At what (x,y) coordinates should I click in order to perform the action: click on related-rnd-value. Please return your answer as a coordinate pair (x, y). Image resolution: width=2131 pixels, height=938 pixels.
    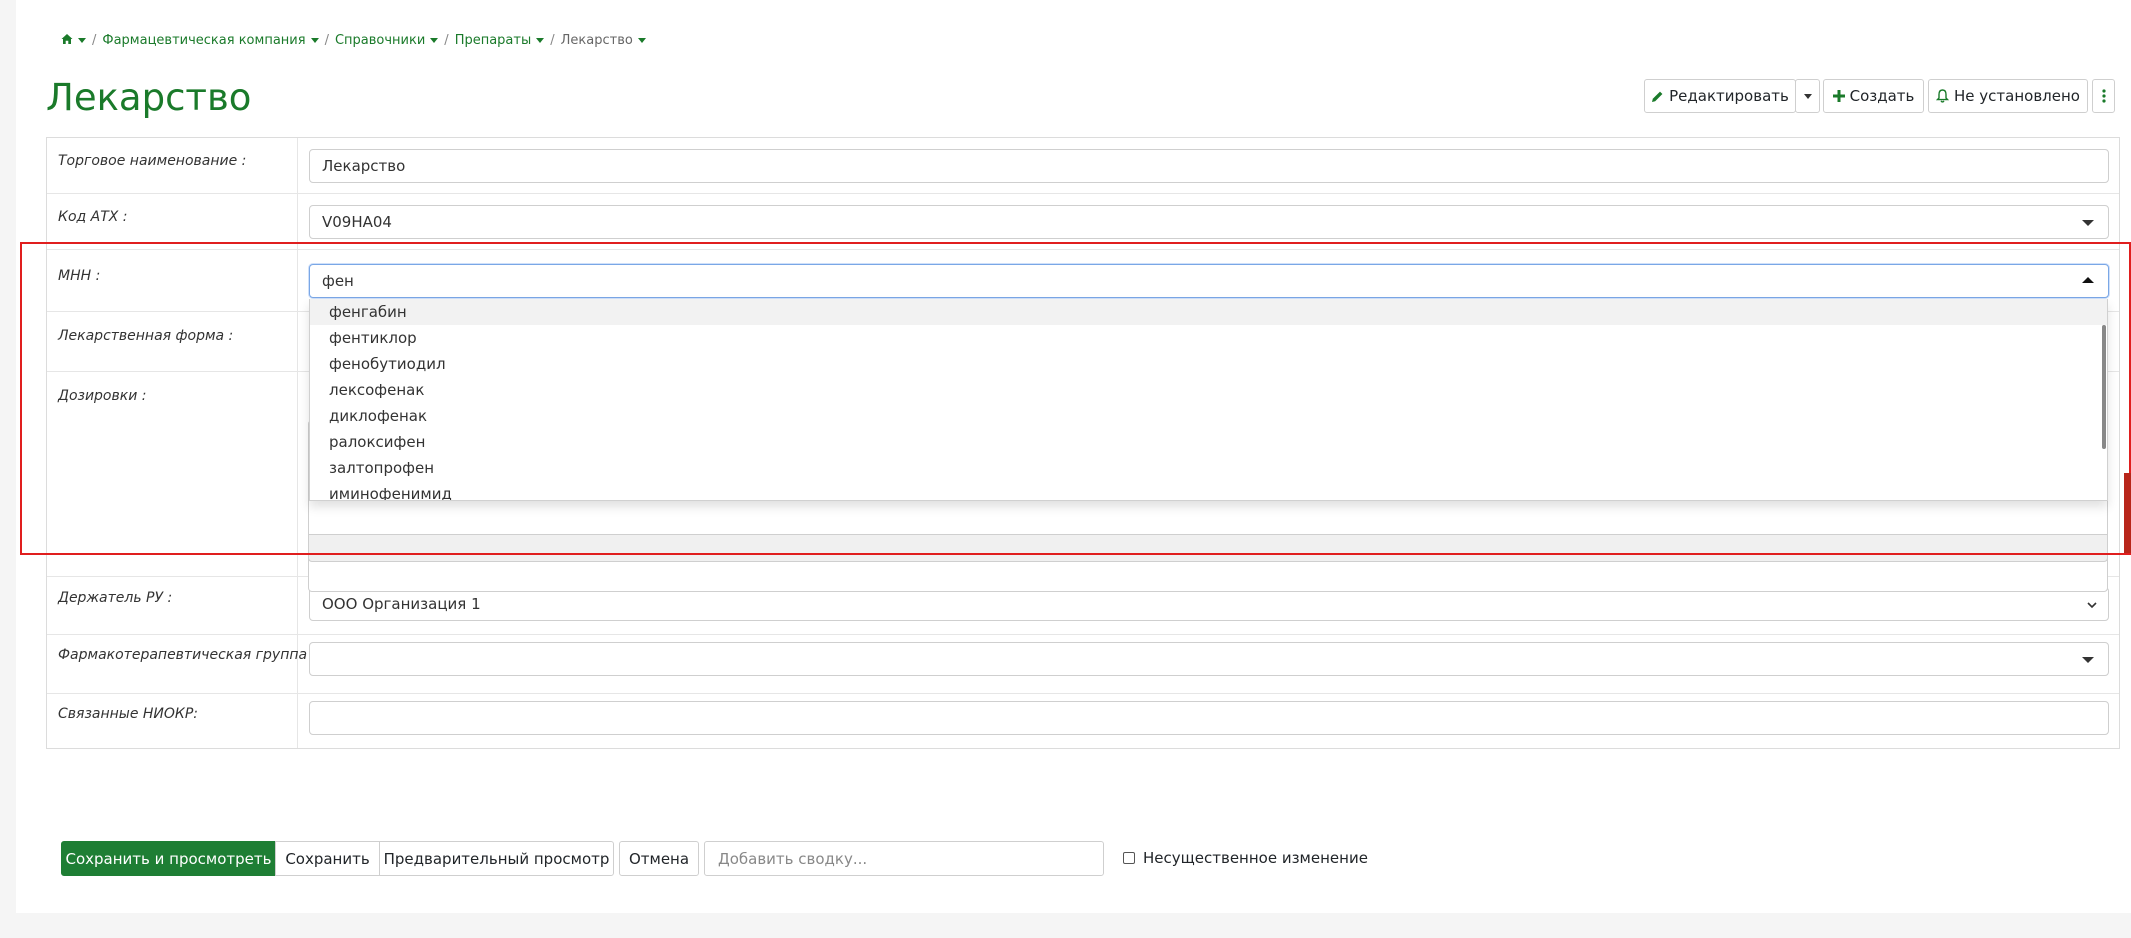
    Looking at the image, I should click on (1209, 718).